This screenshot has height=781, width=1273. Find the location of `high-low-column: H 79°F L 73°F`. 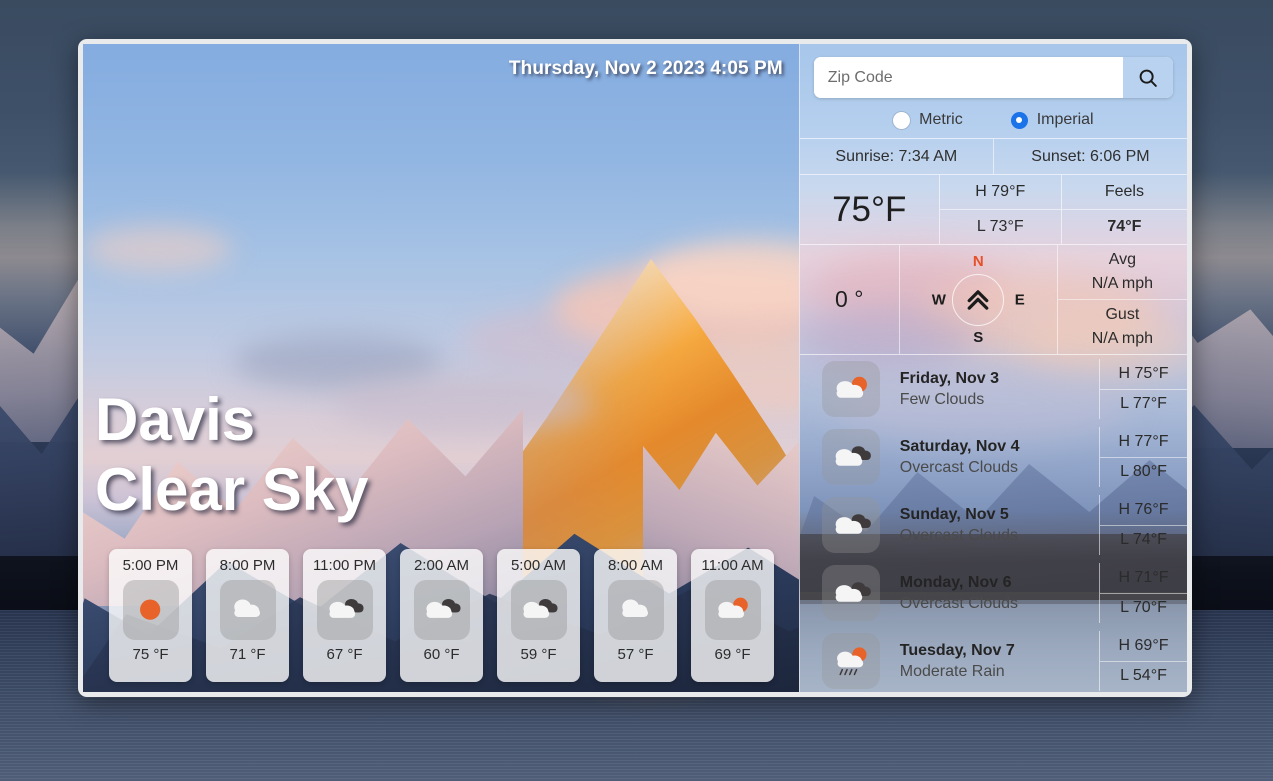

high-low-column: H 79°F L 73°F is located at coordinates (1000, 209).